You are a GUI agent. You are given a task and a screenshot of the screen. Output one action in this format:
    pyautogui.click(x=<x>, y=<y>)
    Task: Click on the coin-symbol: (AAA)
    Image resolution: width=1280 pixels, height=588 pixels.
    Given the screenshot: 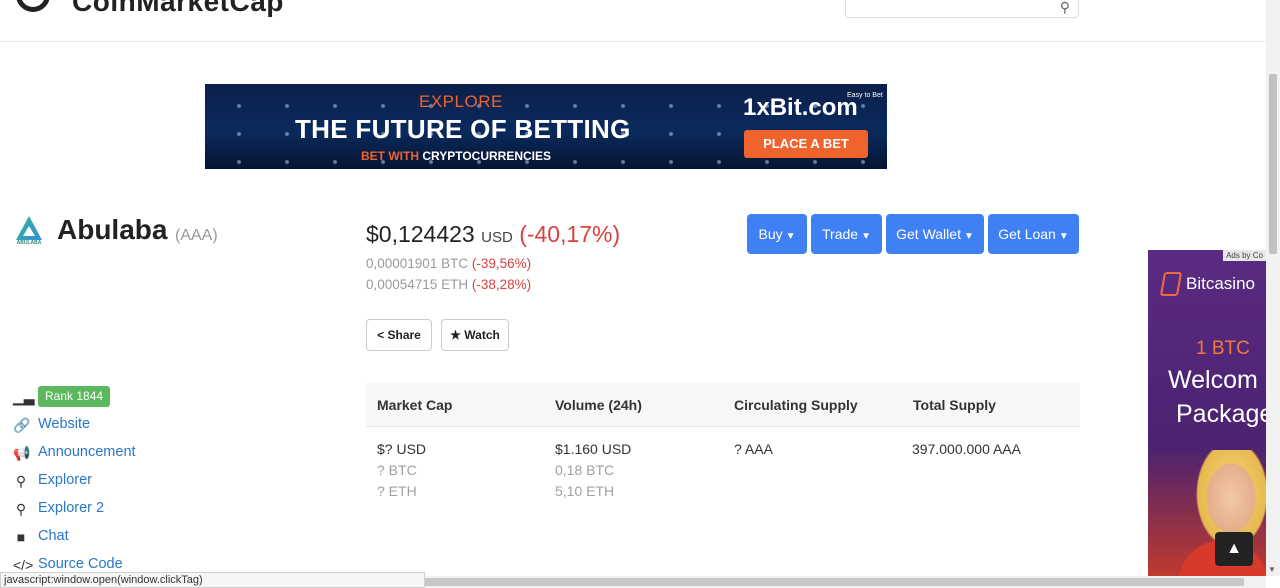 What is the action you would take?
    pyautogui.click(x=196, y=235)
    